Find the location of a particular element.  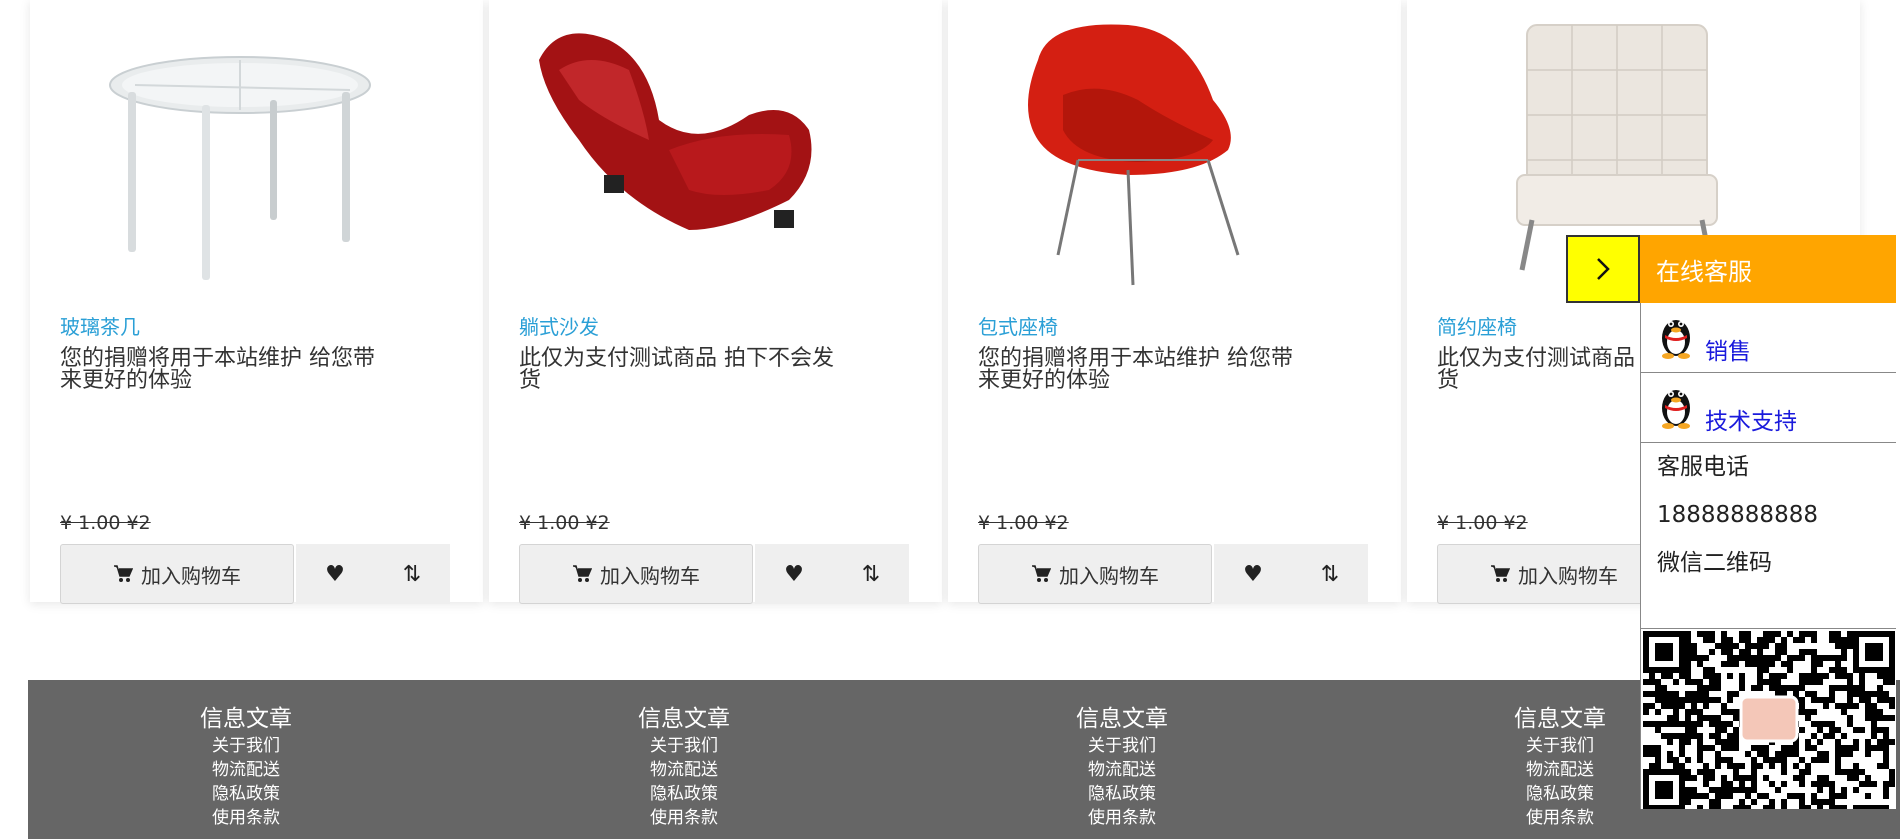

cs-info-block: 客服电话 18888888888 微信二维码 is located at coordinates (1768, 536).